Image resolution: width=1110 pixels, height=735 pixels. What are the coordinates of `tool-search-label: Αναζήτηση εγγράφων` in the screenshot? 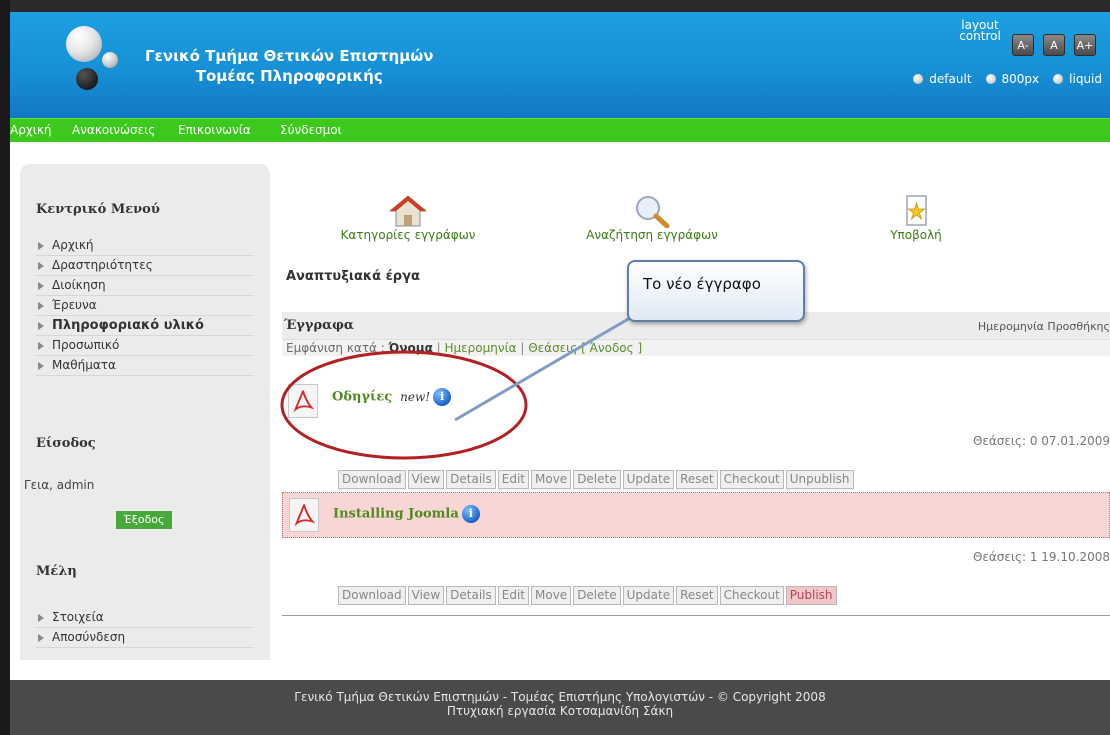 It's located at (652, 235).